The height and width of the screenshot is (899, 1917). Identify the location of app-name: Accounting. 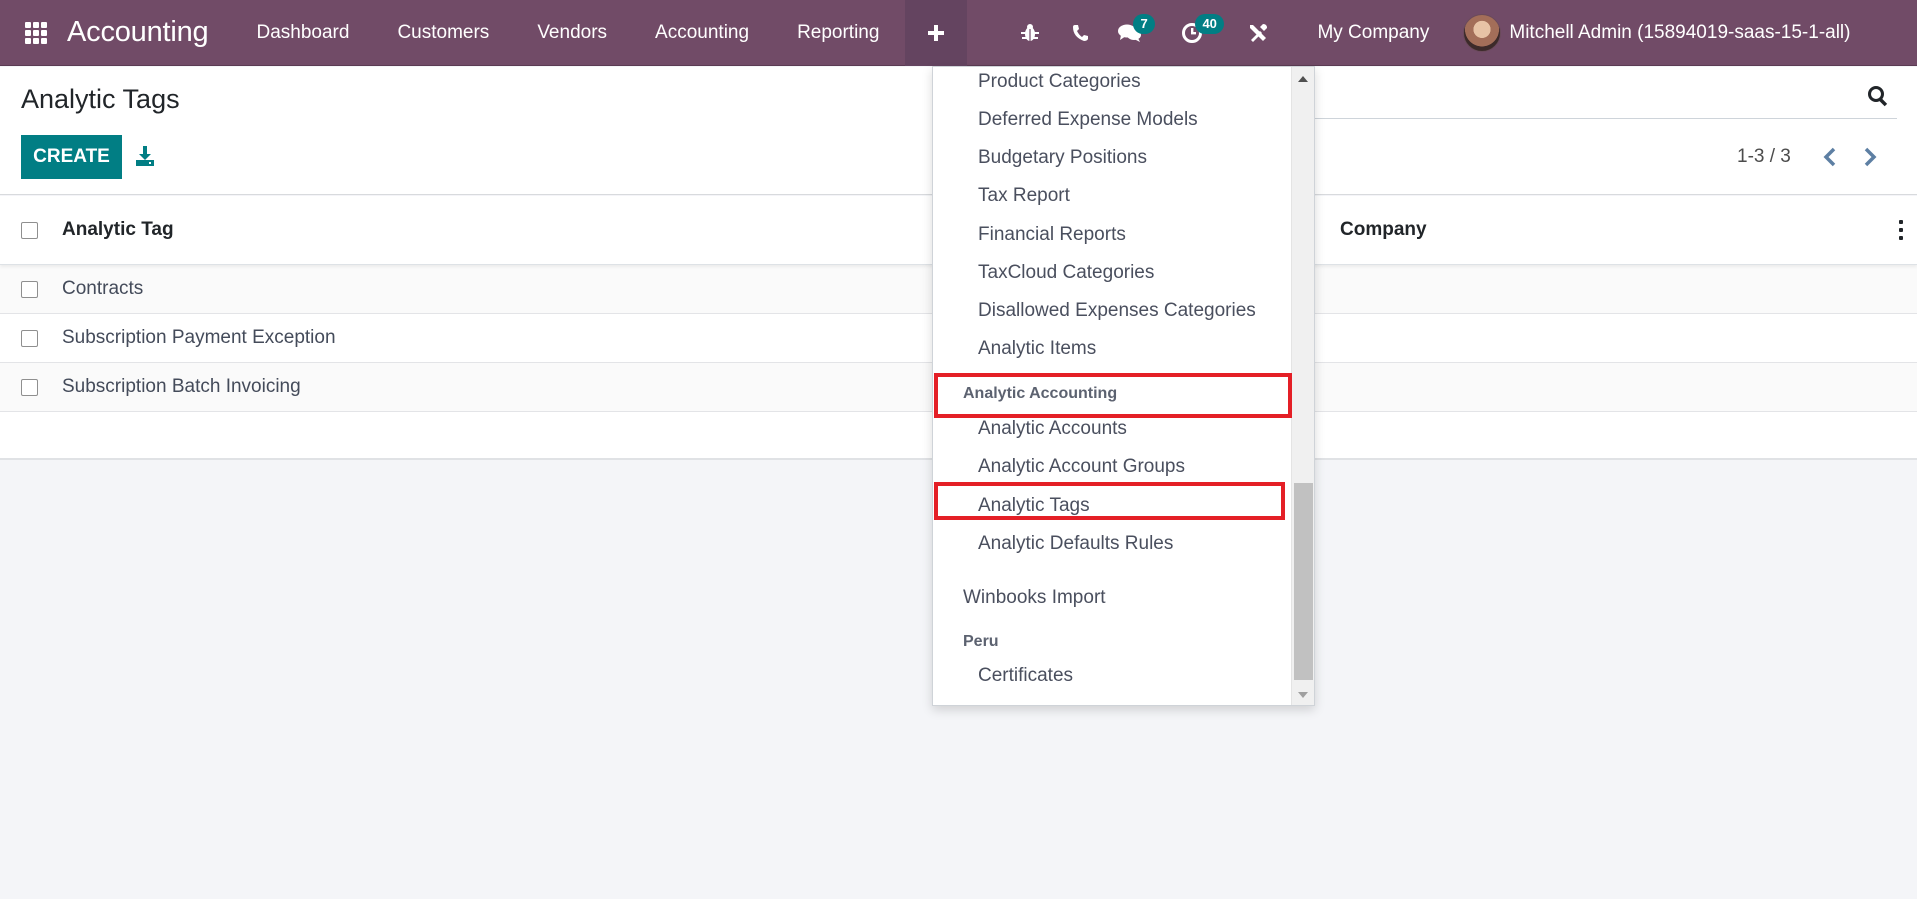
(138, 32).